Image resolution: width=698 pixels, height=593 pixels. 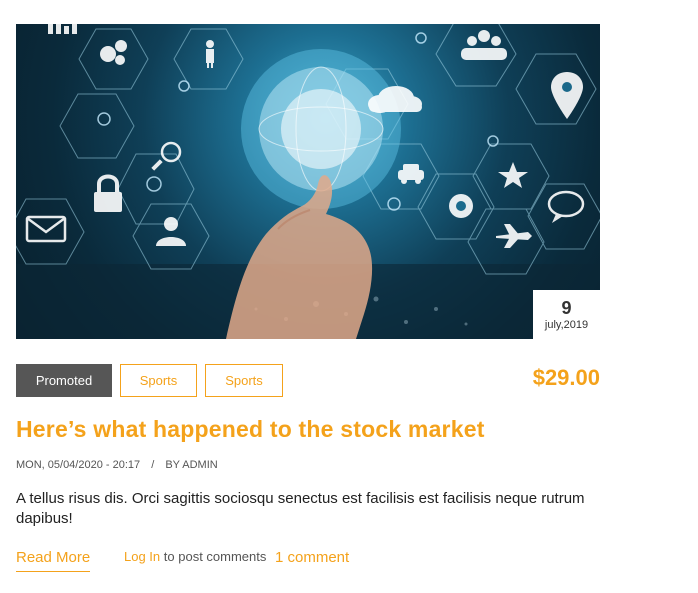 What do you see at coordinates (166, 156) in the screenshot?
I see `search-icon` at bounding box center [166, 156].